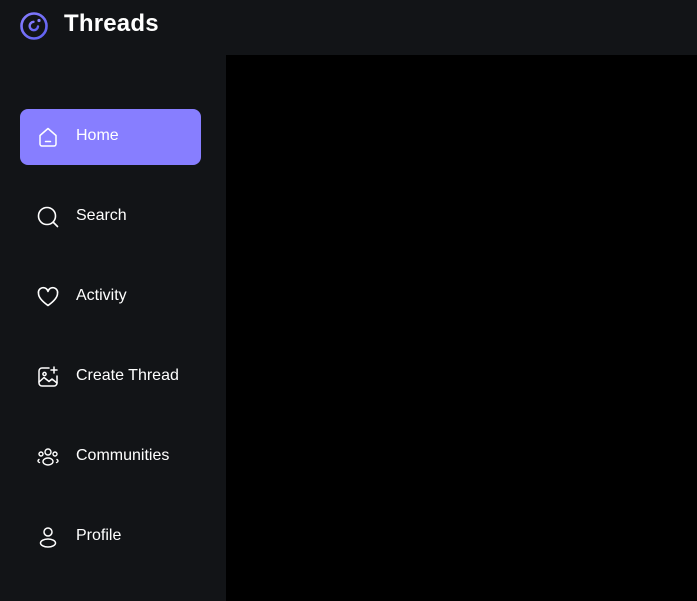 The width and height of the screenshot is (697, 601). Describe the element at coordinates (48, 137) in the screenshot. I see `home-icon` at that location.